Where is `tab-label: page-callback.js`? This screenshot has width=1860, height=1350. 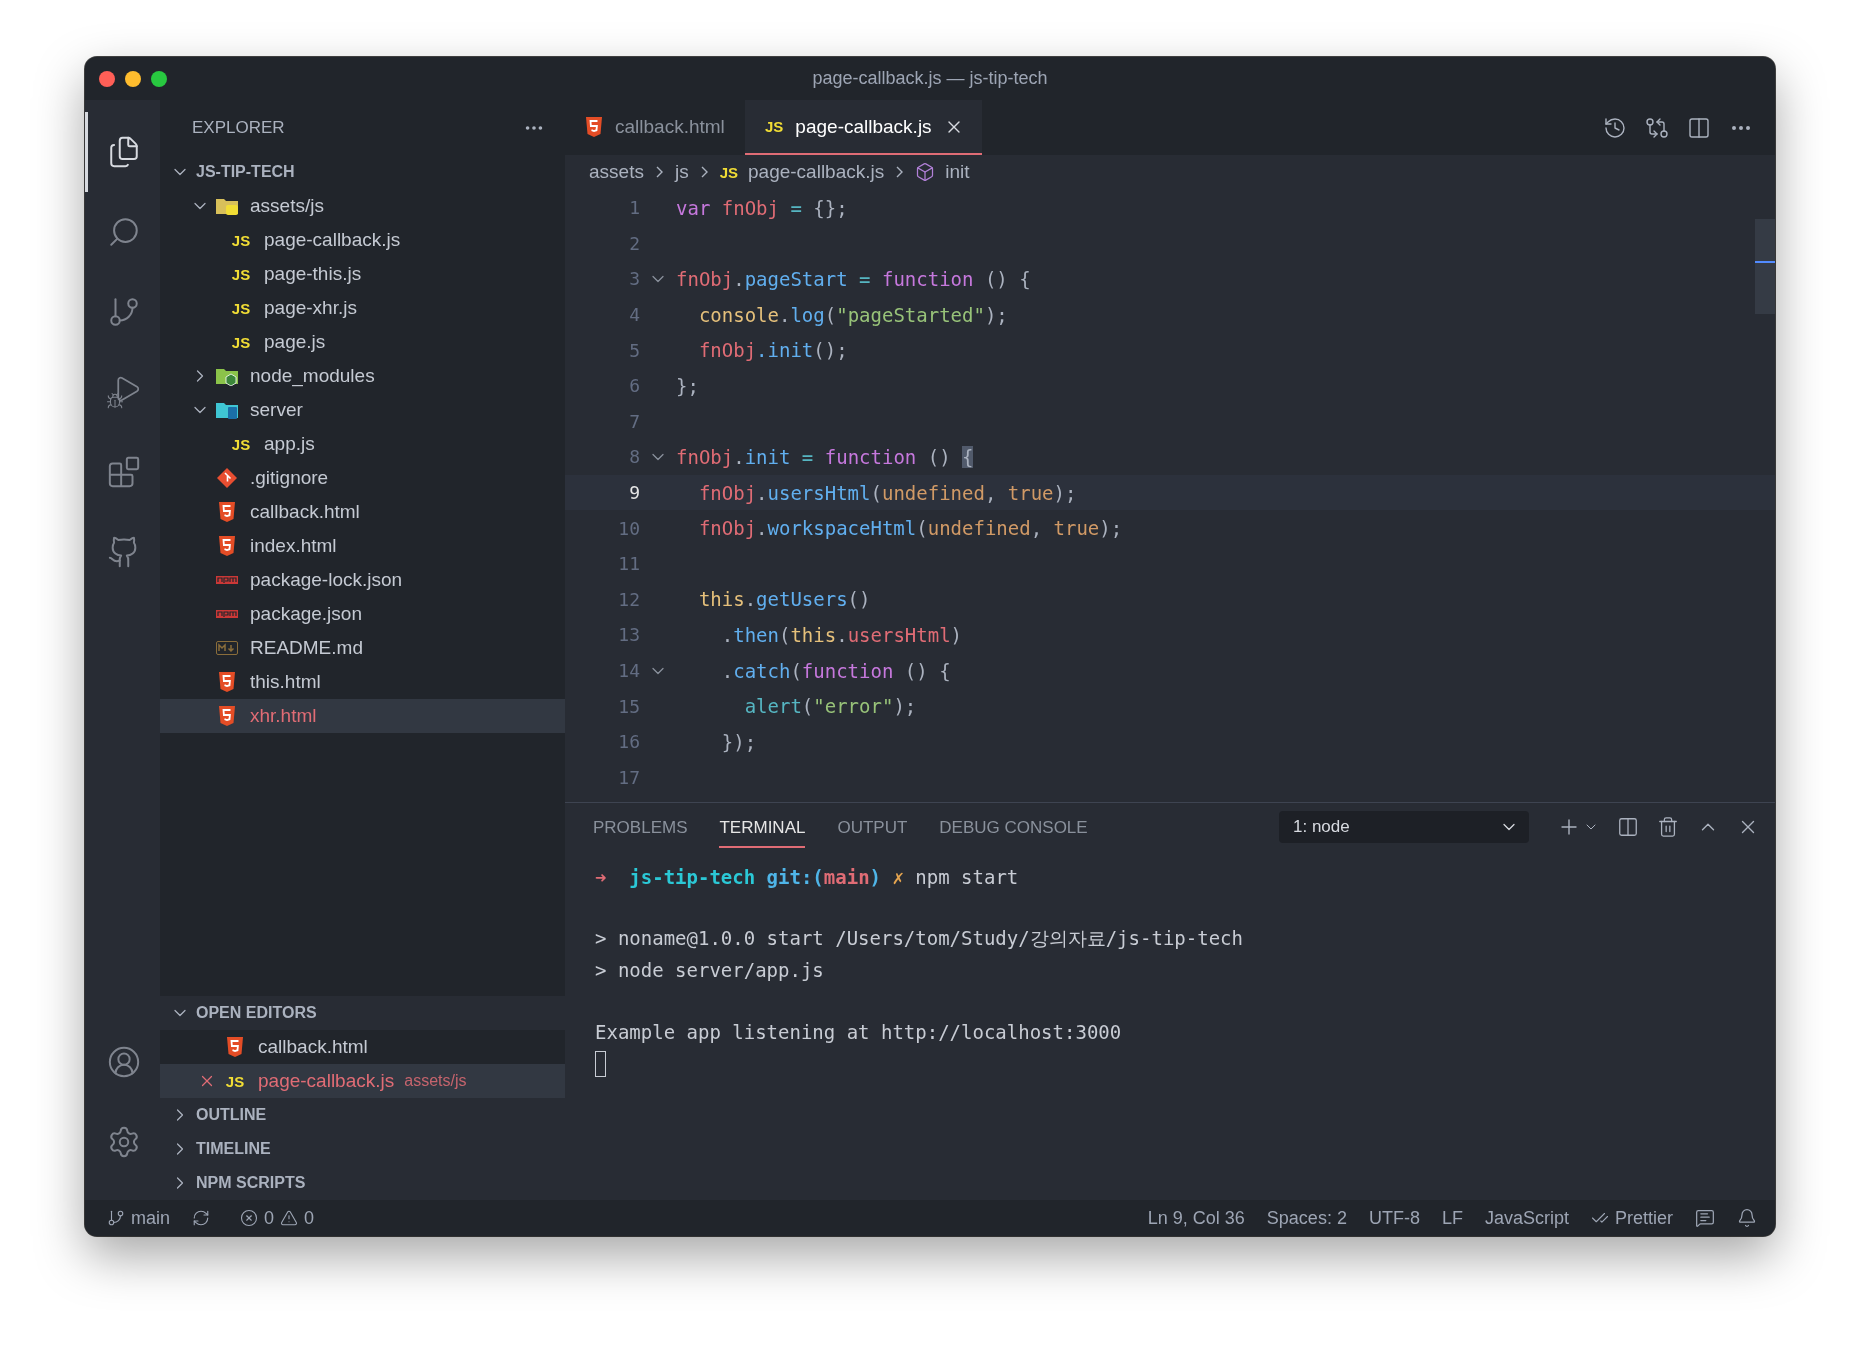
tab-label: page-callback.js is located at coordinates (863, 126).